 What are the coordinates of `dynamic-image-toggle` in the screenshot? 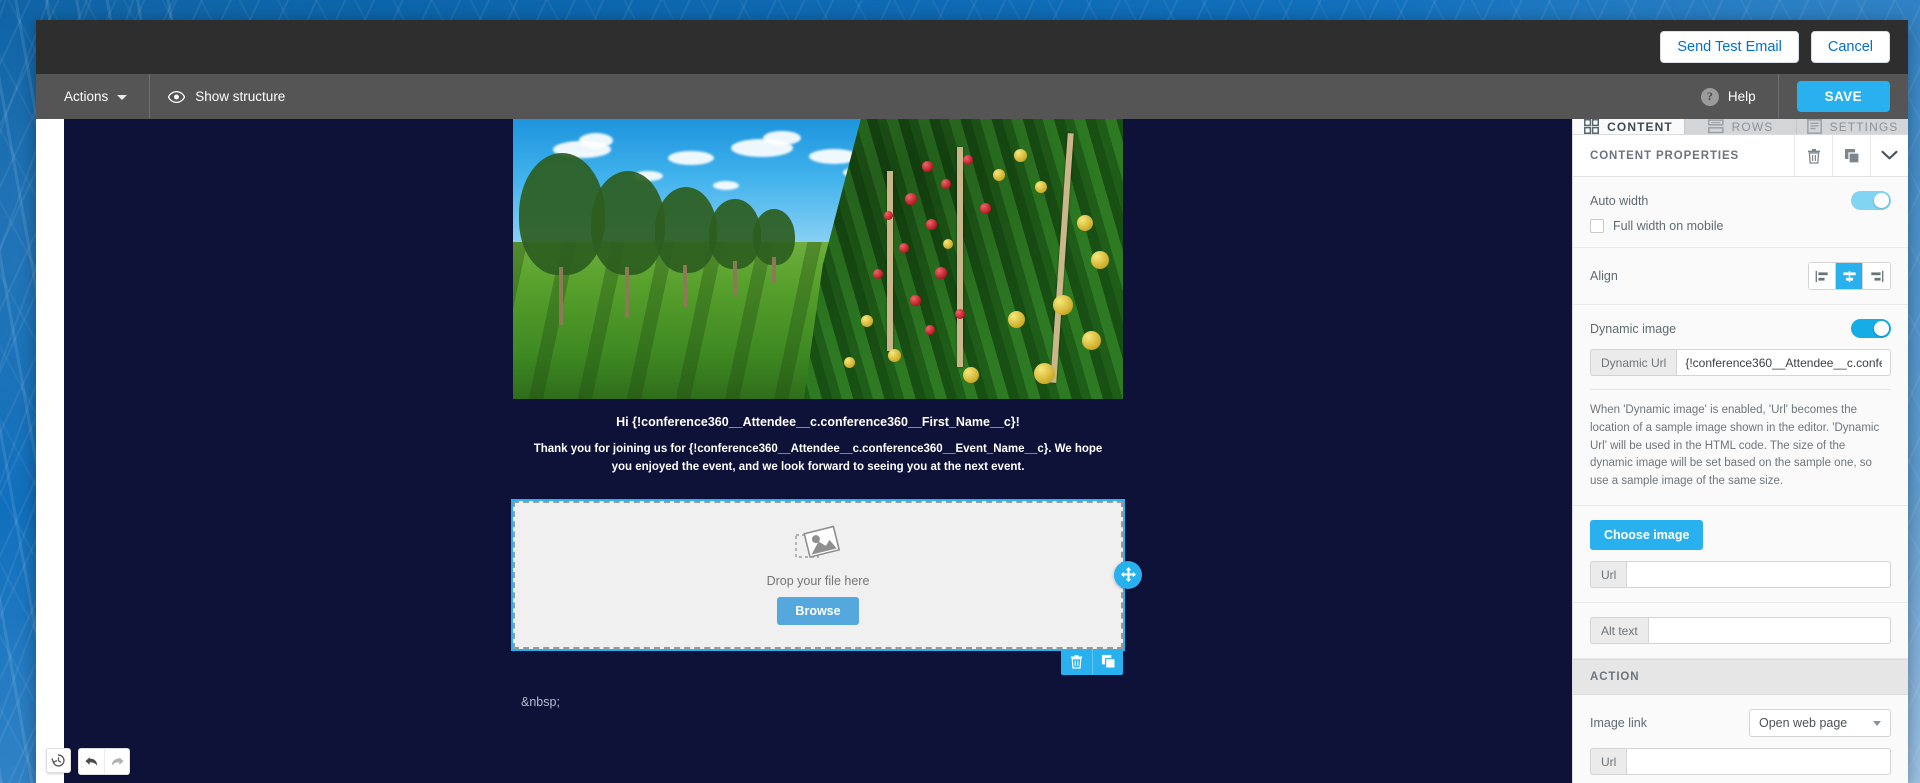 It's located at (1871, 328).